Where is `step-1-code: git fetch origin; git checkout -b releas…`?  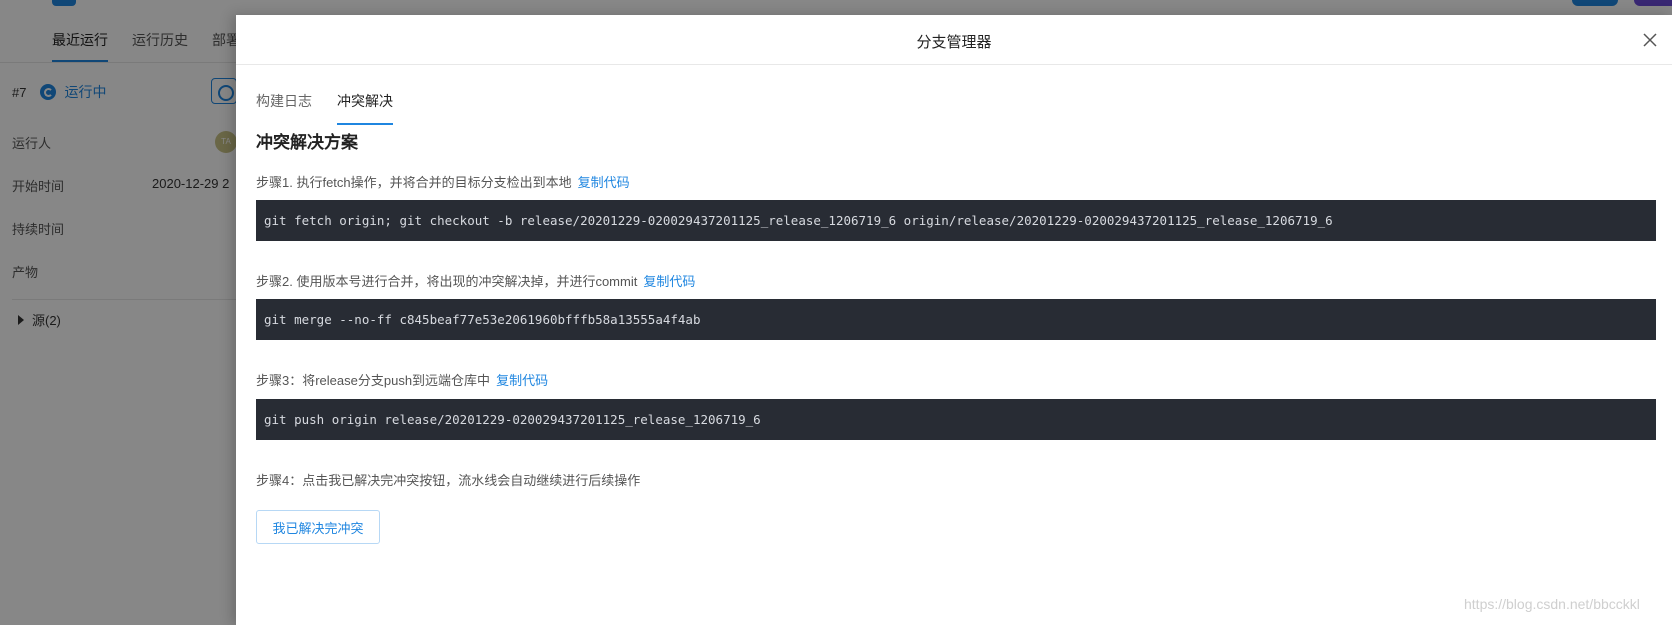 step-1-code: git fetch origin; git checkout -b releas… is located at coordinates (956, 220).